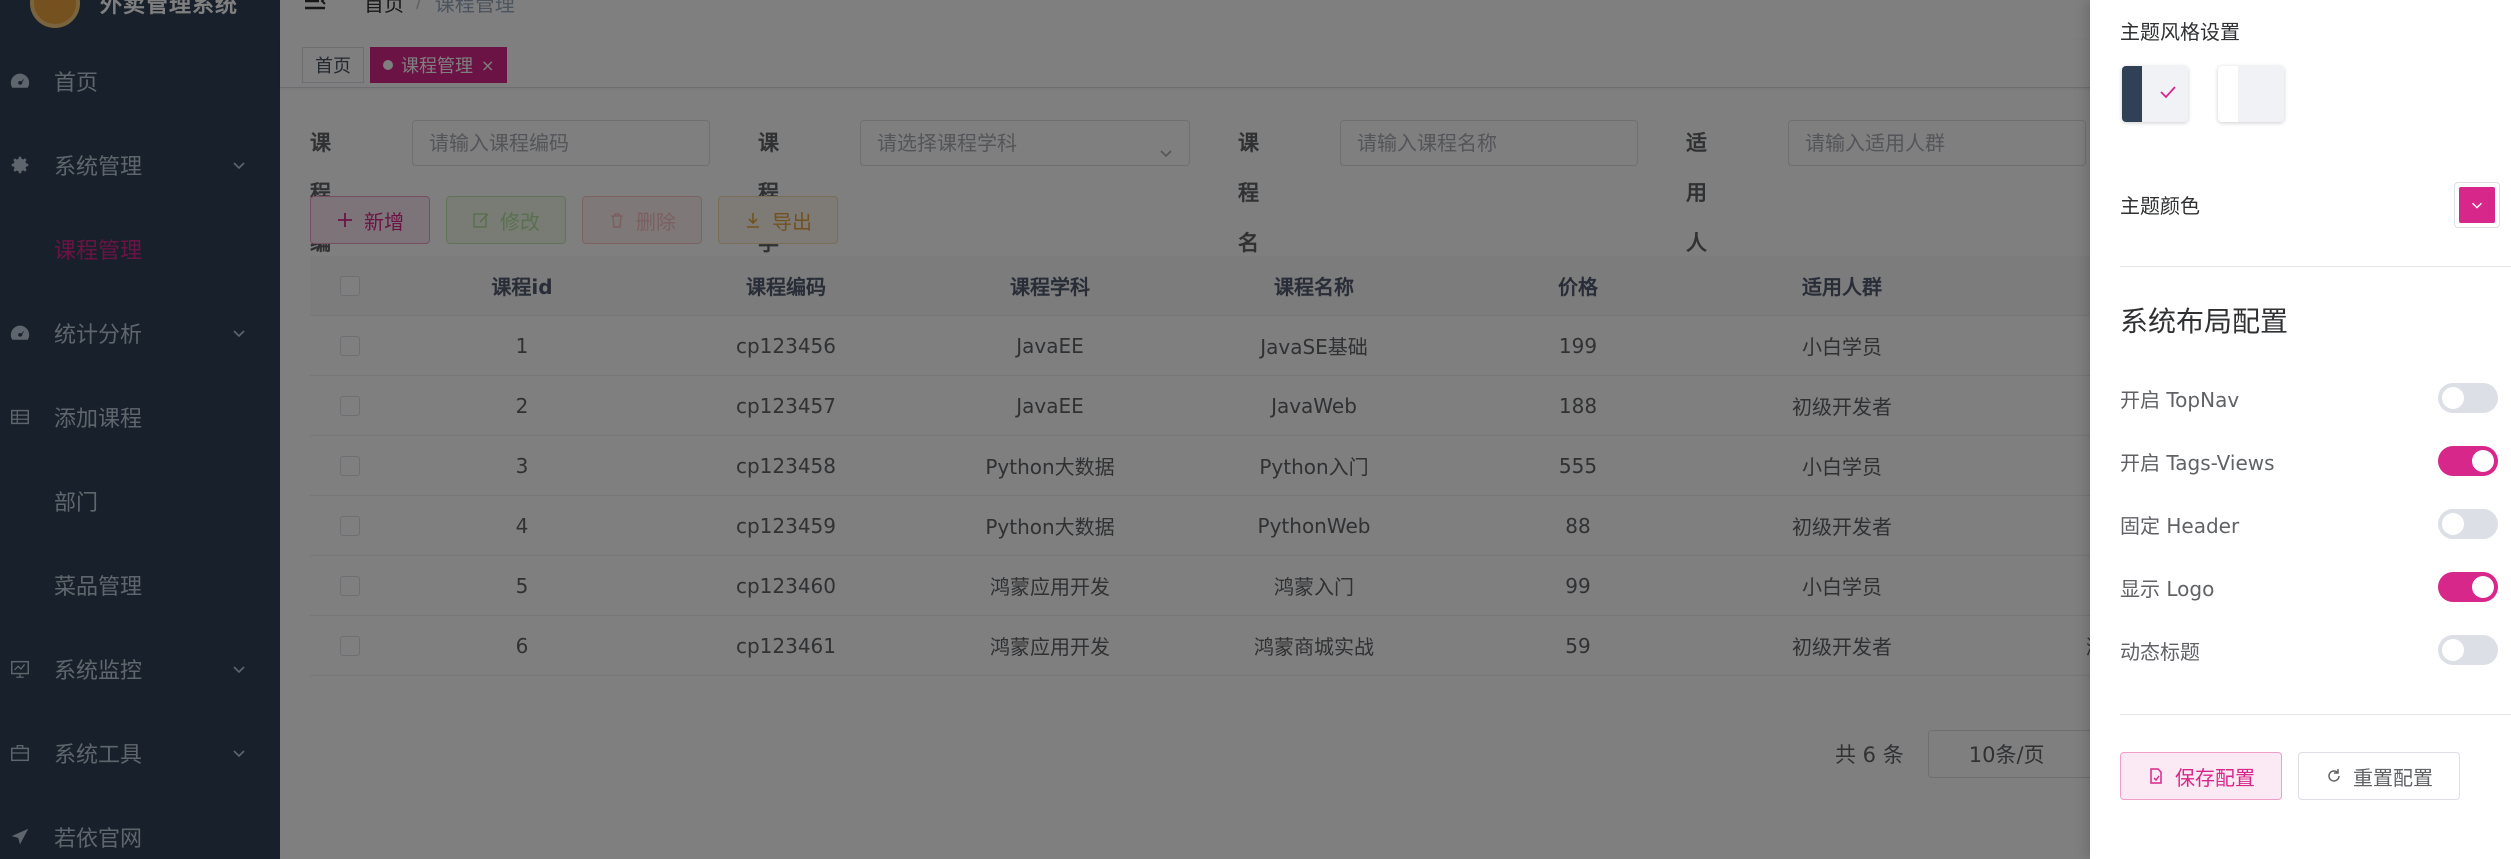 The width and height of the screenshot is (2511, 859). Describe the element at coordinates (2468, 461) in the screenshot. I see `tags-views-switch` at that location.